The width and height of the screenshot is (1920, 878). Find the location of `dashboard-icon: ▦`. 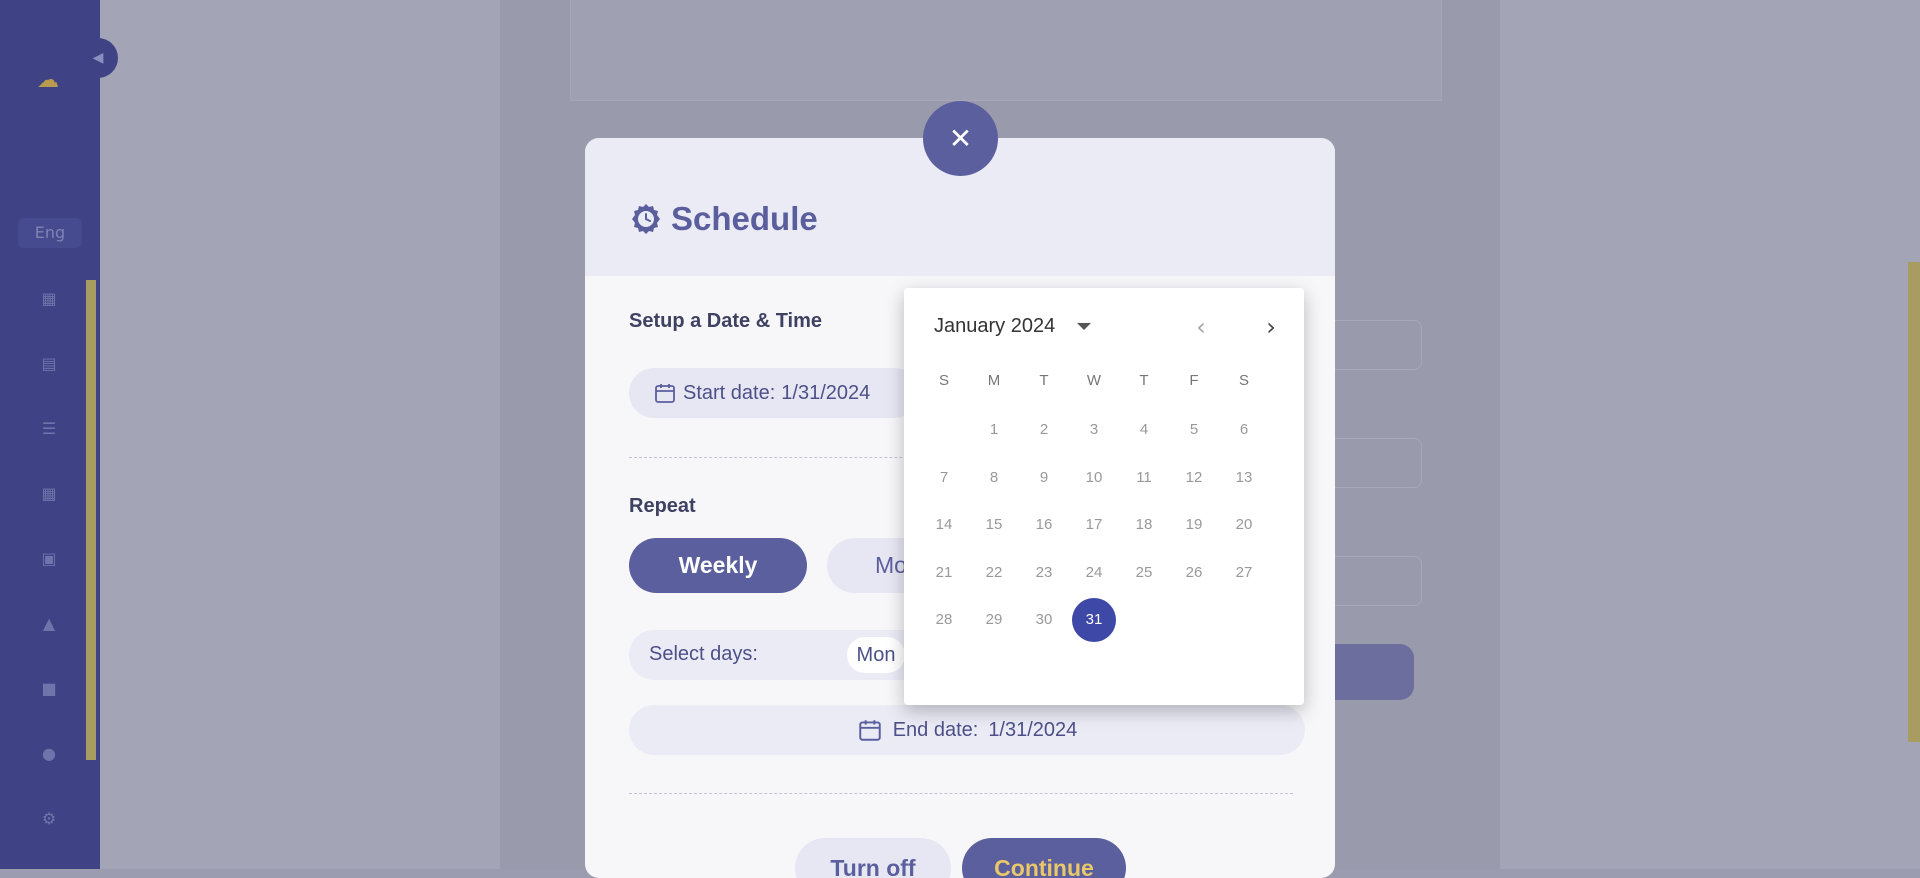

dashboard-icon: ▦ is located at coordinates (49, 299).